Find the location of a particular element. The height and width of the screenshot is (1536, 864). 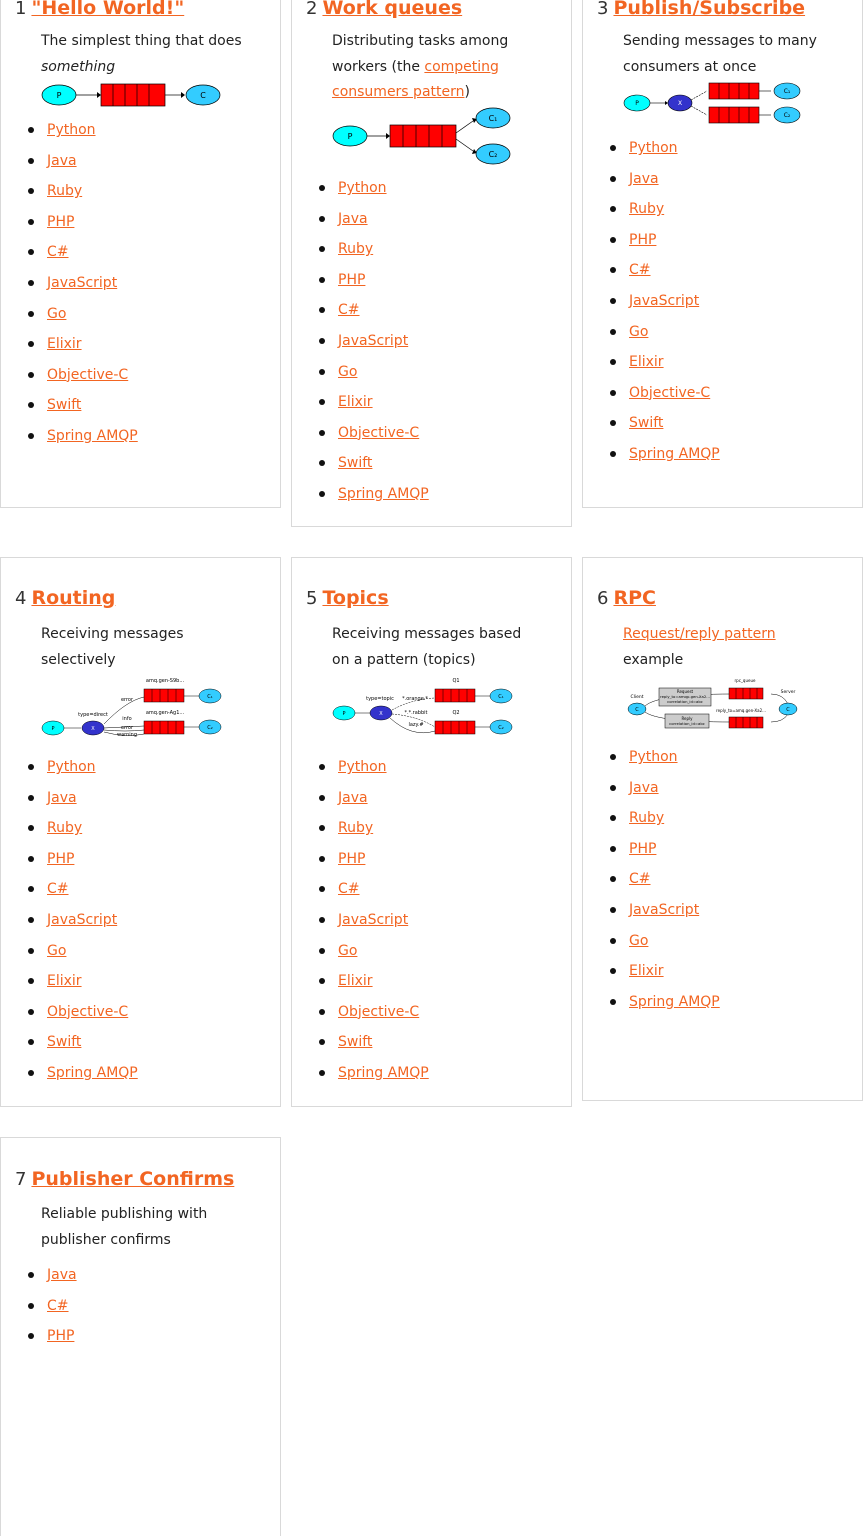

tutorial-number: 4 is located at coordinates (21, 598).